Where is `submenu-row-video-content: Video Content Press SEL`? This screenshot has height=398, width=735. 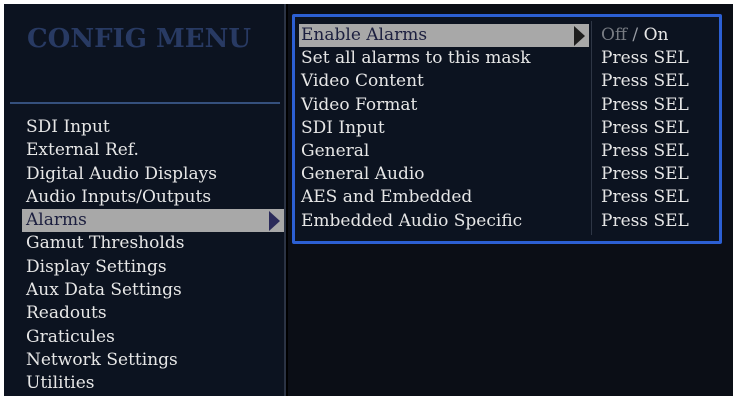
submenu-row-video-content: Video Content Press SEL is located at coordinates (507, 81).